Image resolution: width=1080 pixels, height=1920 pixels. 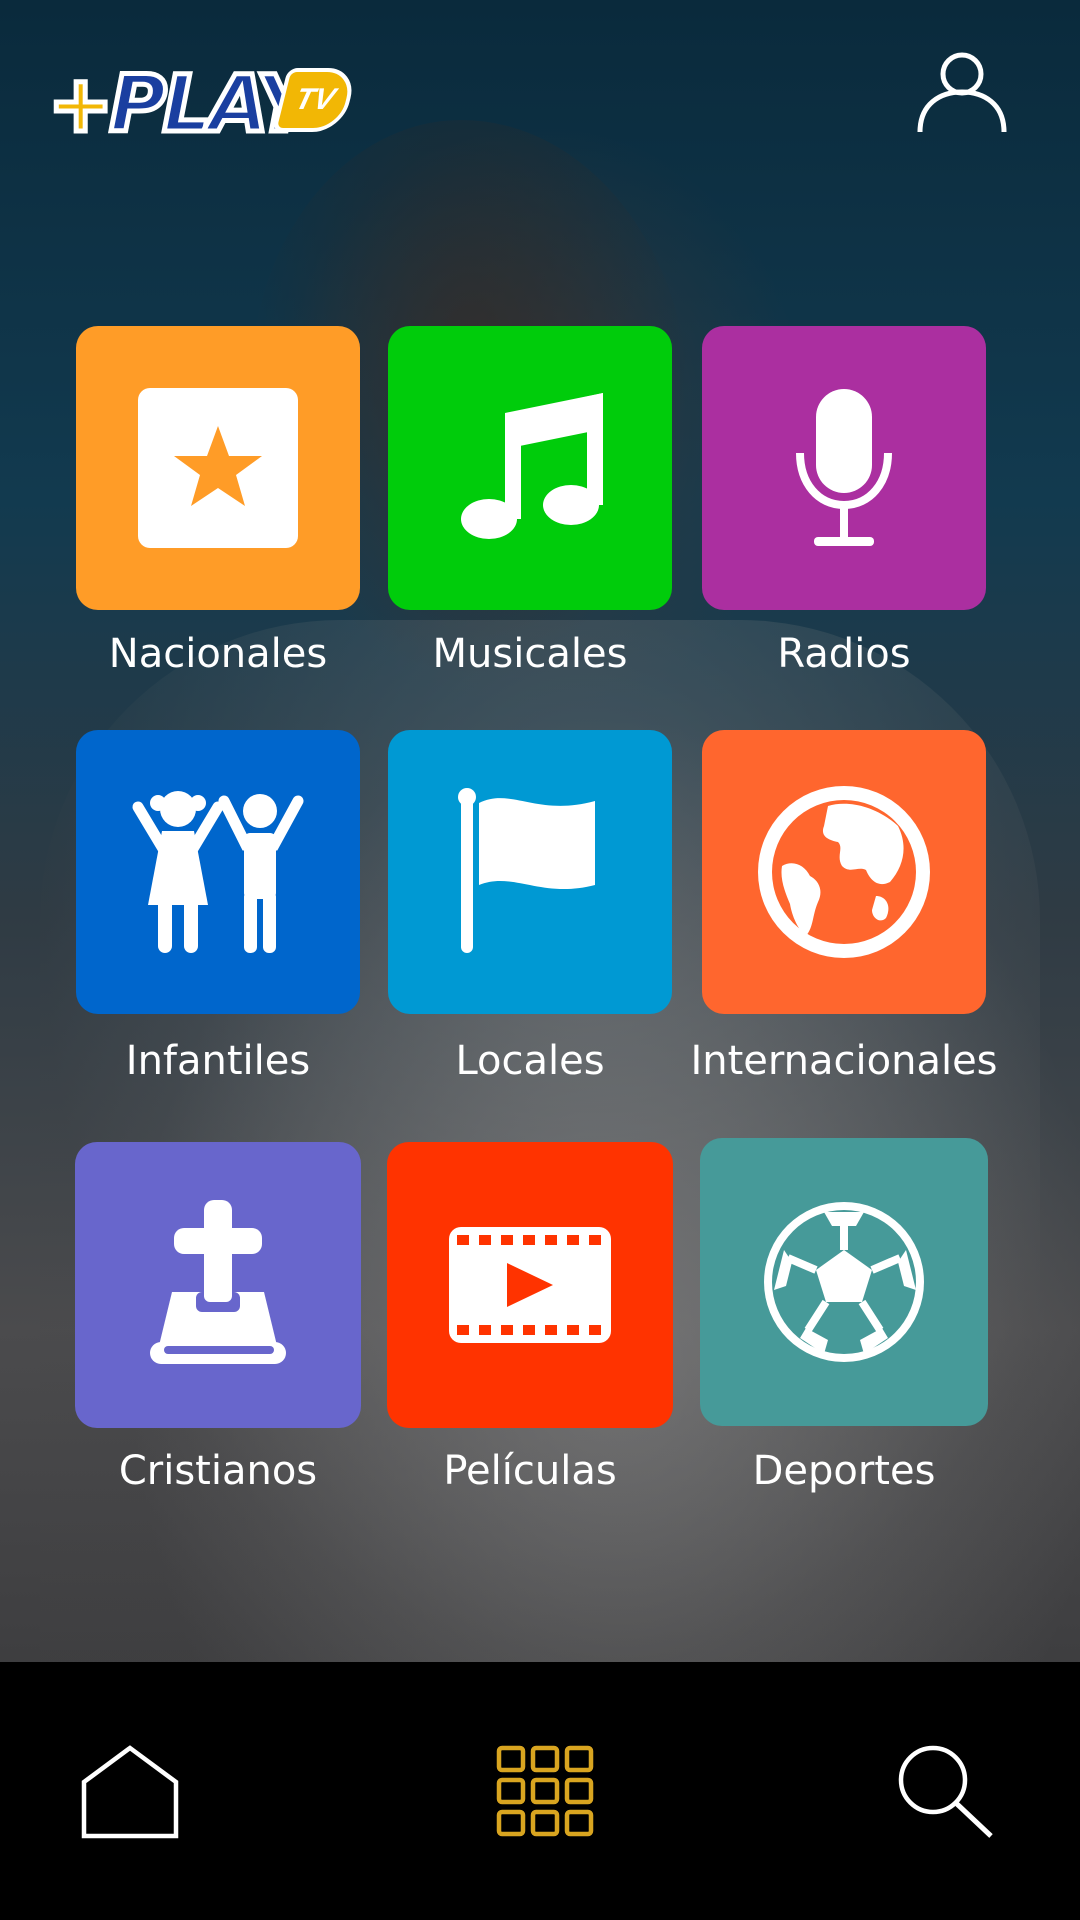 I want to click on bible-cross-icon, so click(x=218, y=1282).